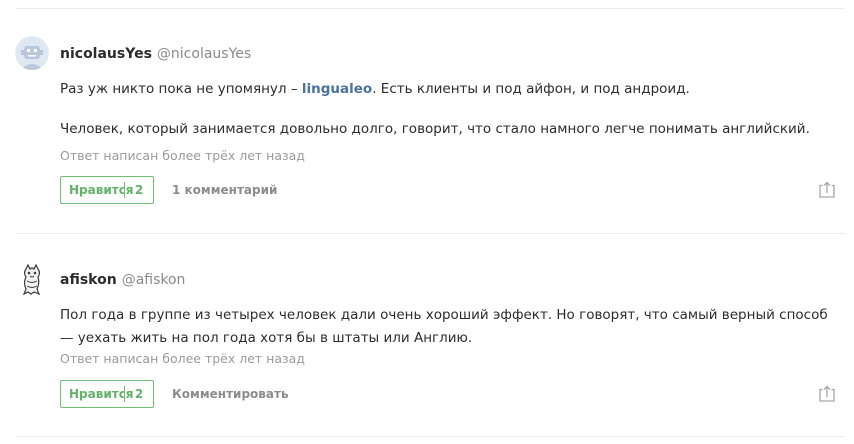 This screenshot has height=444, width=854. Describe the element at coordinates (32, 279) in the screenshot. I see `cat-avatar-icon` at that location.